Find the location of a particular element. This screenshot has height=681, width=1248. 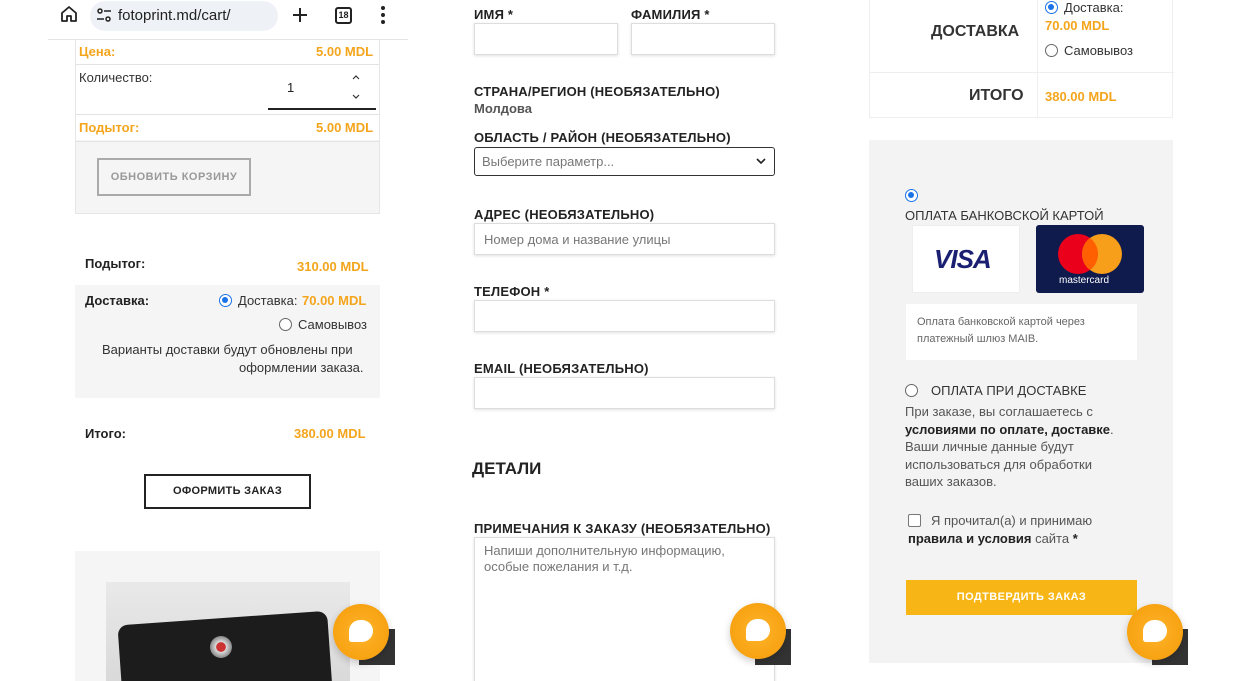

country-label: СТРАНА/РЕГИОН (НЕОБЯЗАТЕЛЬНО) is located at coordinates (597, 91).